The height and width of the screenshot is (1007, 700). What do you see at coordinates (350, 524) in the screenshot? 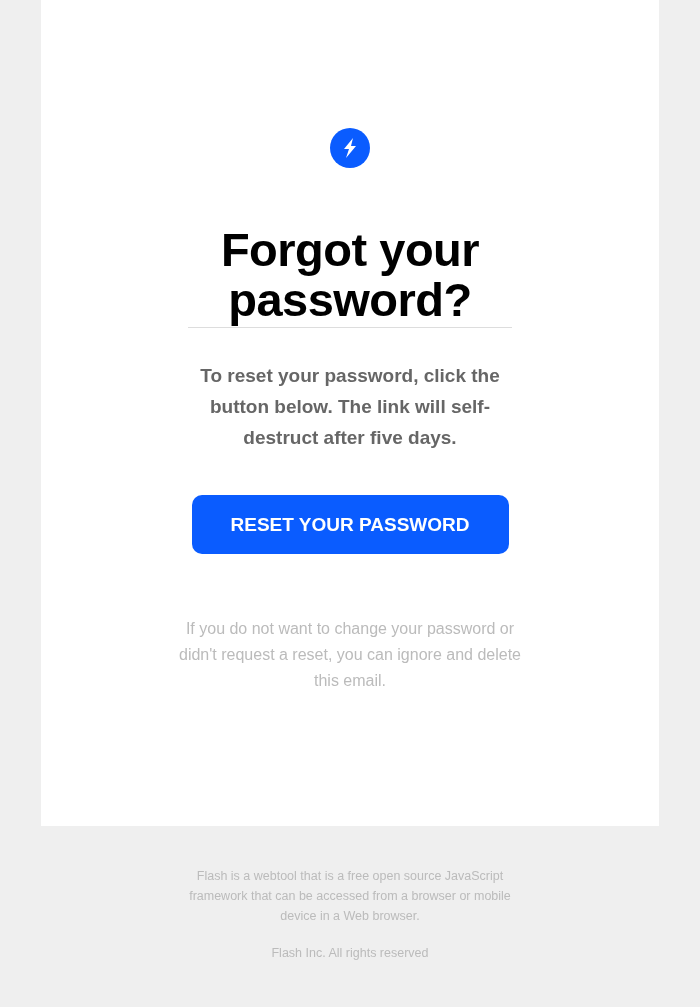
I see `reset-password-button: RESET YOUR PASSWORD` at bounding box center [350, 524].